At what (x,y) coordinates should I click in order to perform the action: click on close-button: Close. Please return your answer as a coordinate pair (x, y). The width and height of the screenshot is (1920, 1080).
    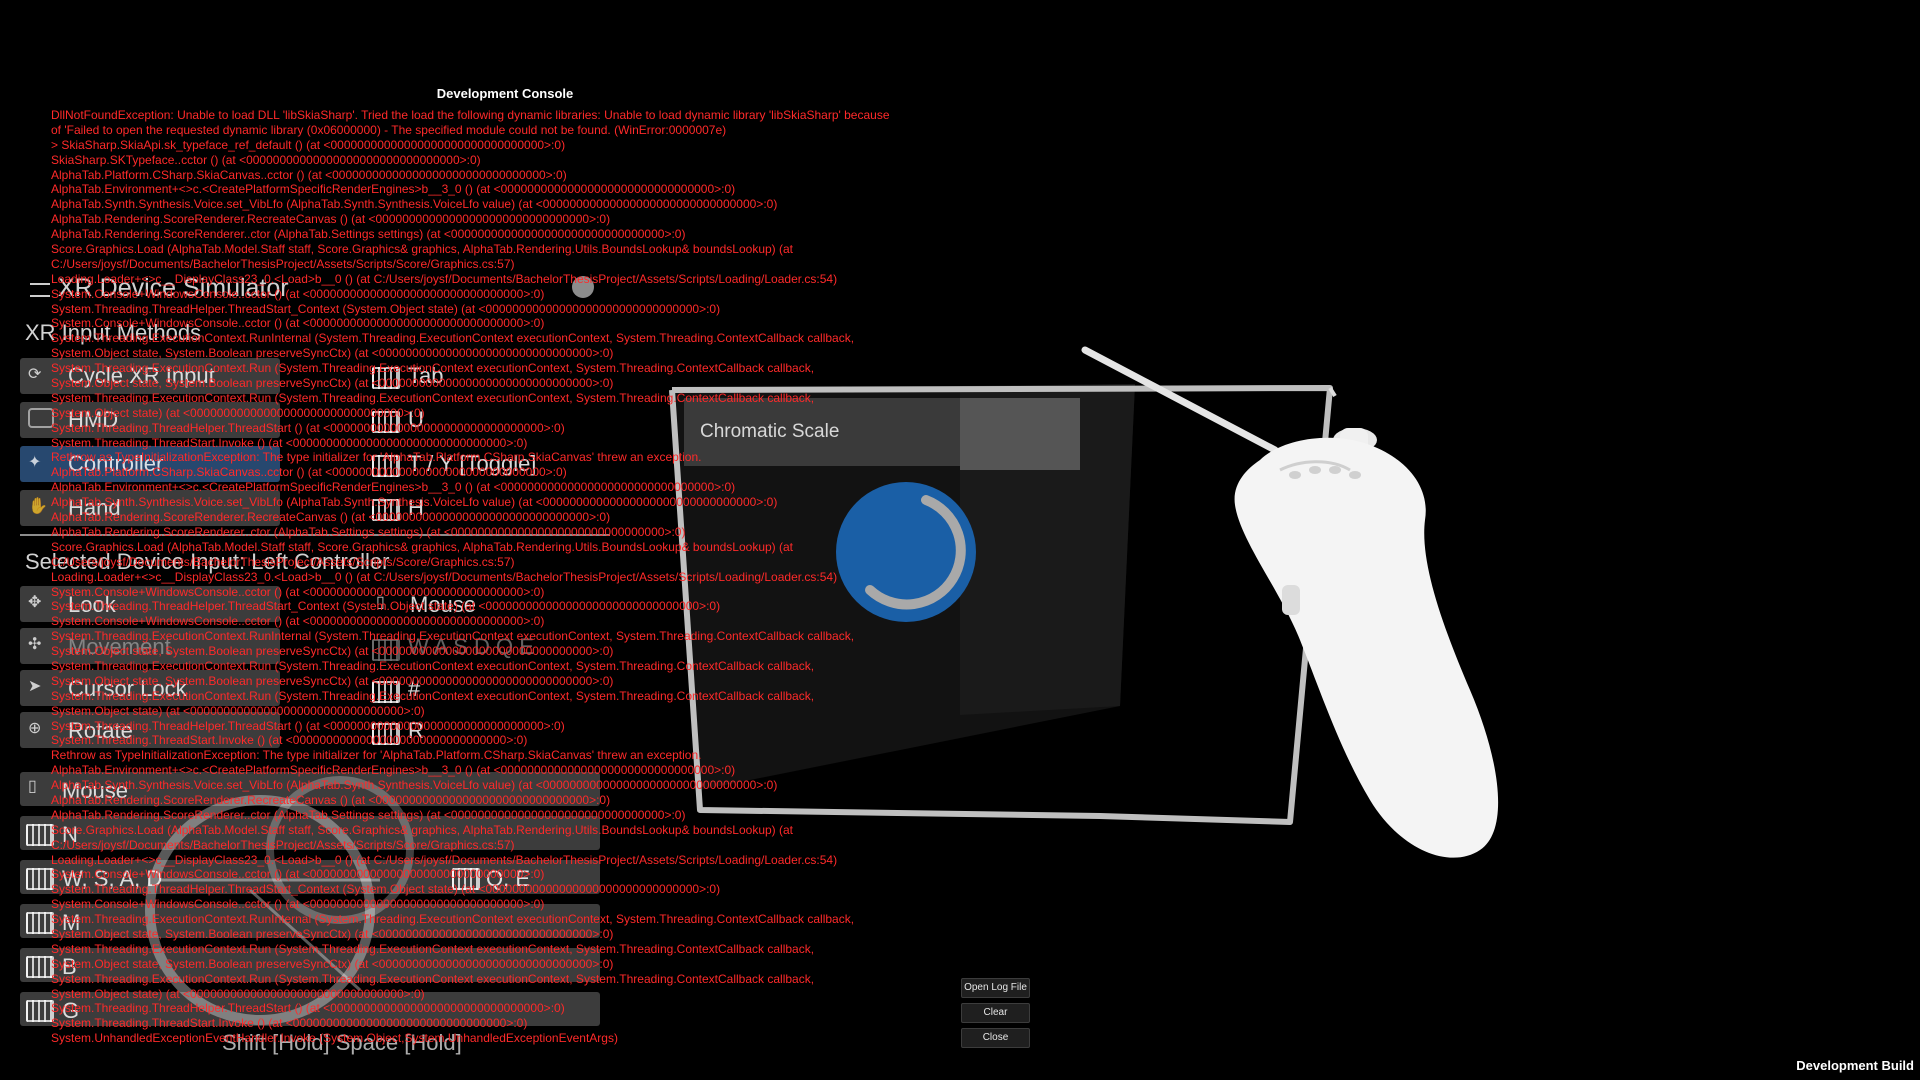
    Looking at the image, I should click on (995, 1038).